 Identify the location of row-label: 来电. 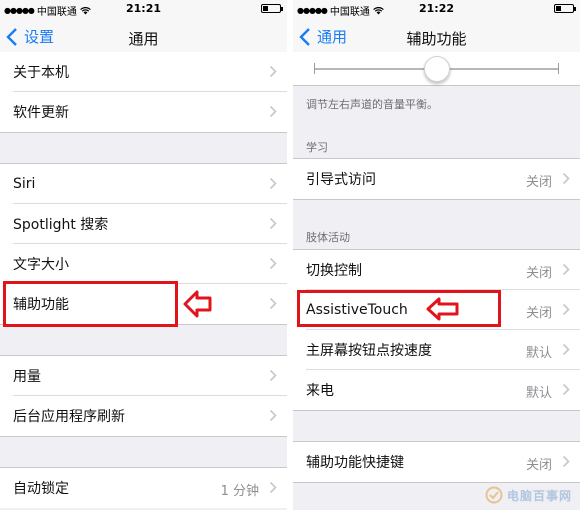
(320, 391).